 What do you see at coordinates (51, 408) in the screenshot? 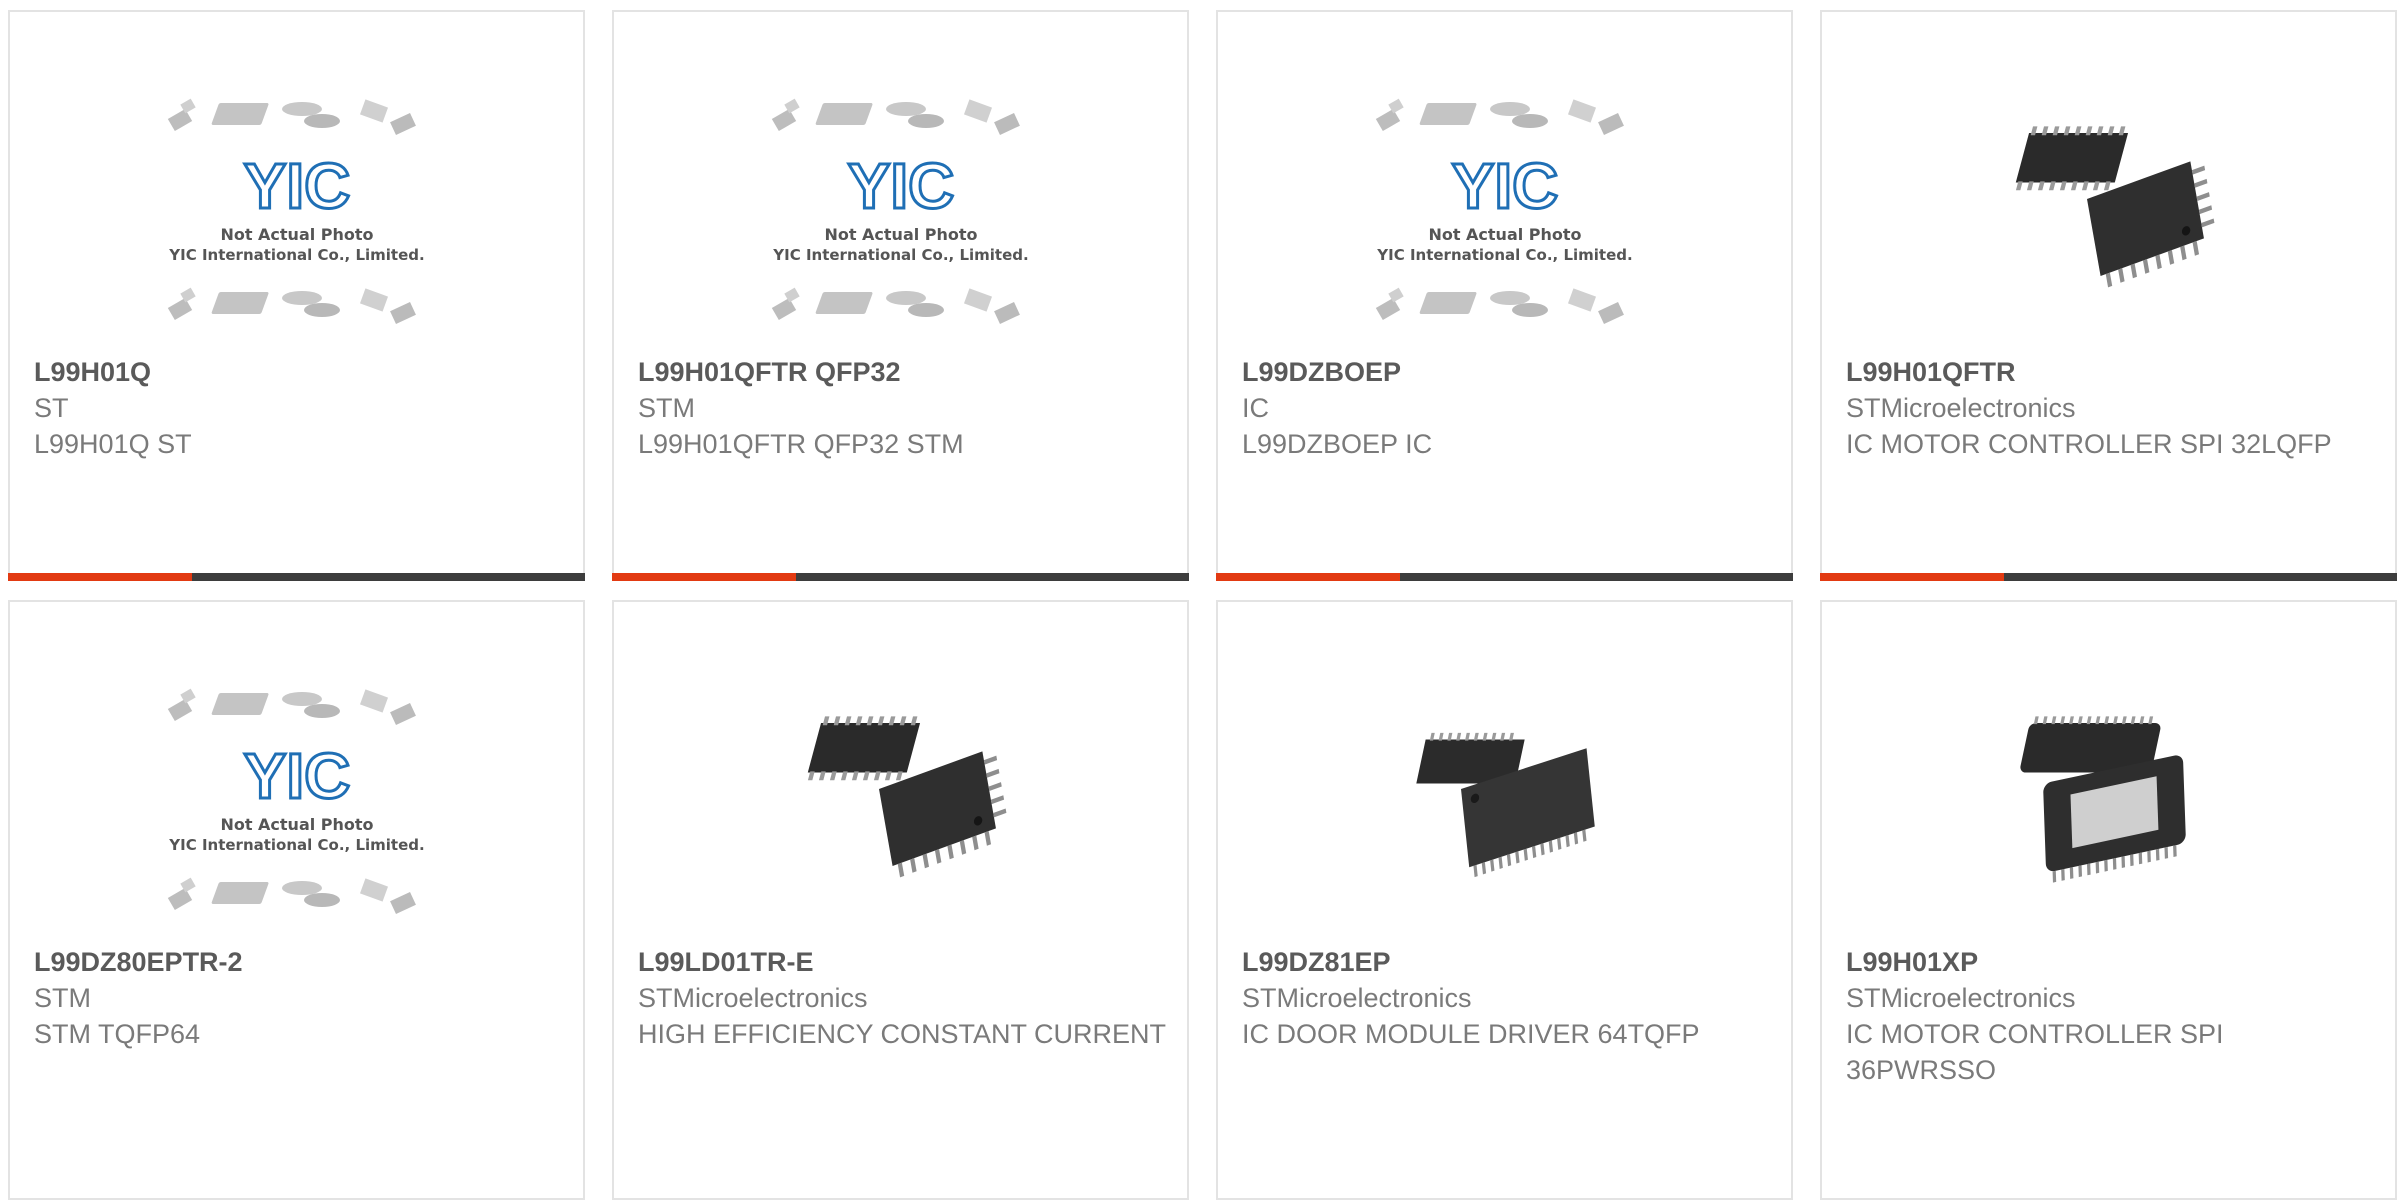
I see `manufacturer: ST` at bounding box center [51, 408].